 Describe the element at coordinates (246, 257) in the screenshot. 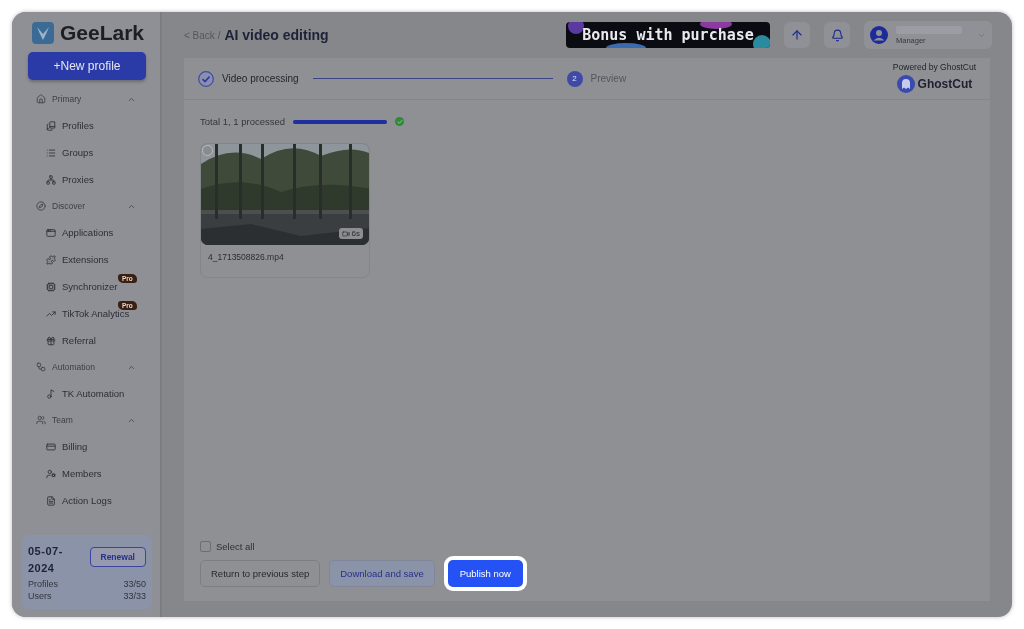

I see `file-name: 4_1713508826.mp4` at that location.